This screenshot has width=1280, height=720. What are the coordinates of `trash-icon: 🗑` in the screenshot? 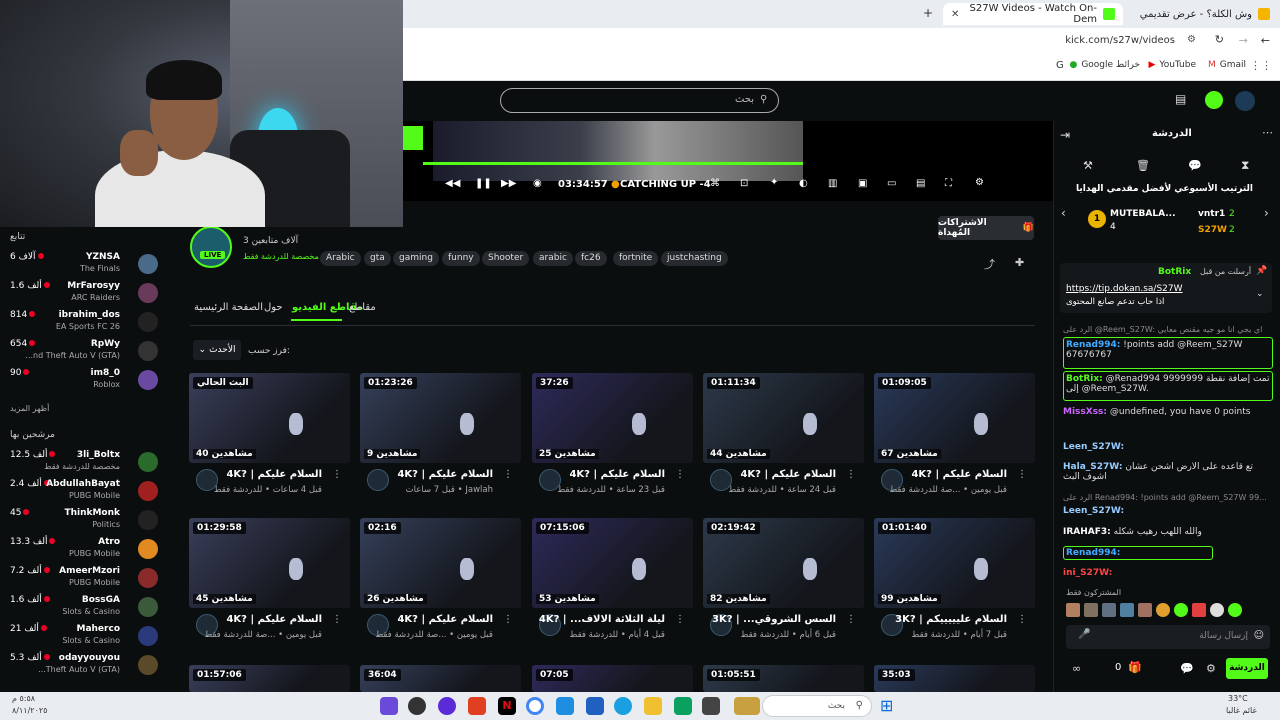 It's located at (1143, 165).